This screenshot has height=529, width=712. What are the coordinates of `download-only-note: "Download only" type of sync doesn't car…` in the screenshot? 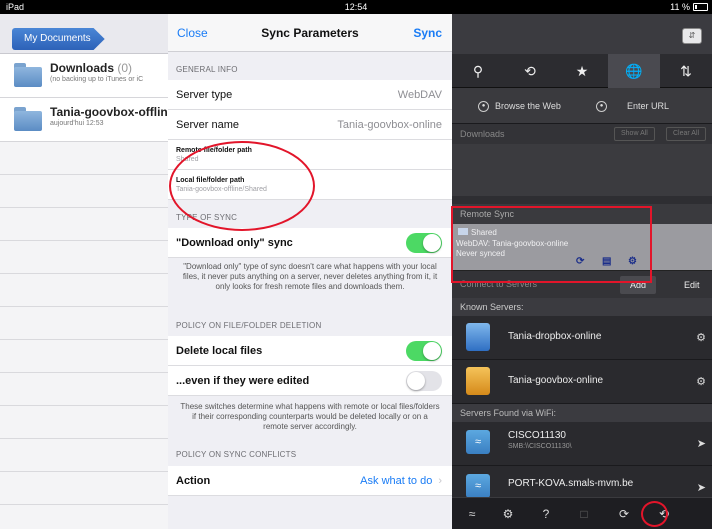 It's located at (310, 276).